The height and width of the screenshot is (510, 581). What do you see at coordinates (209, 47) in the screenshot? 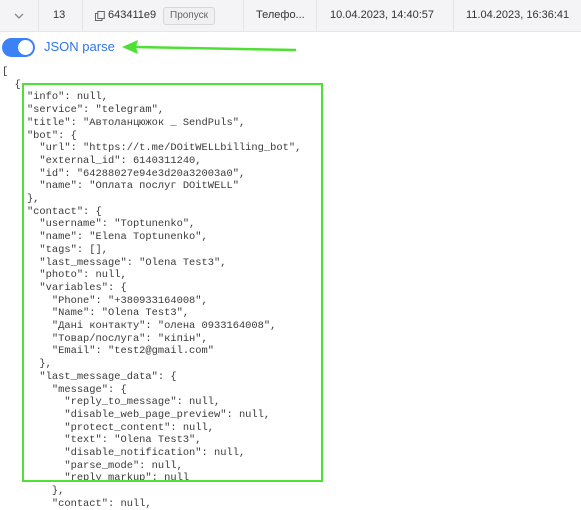
I see `annotation-arrow-icon` at bounding box center [209, 47].